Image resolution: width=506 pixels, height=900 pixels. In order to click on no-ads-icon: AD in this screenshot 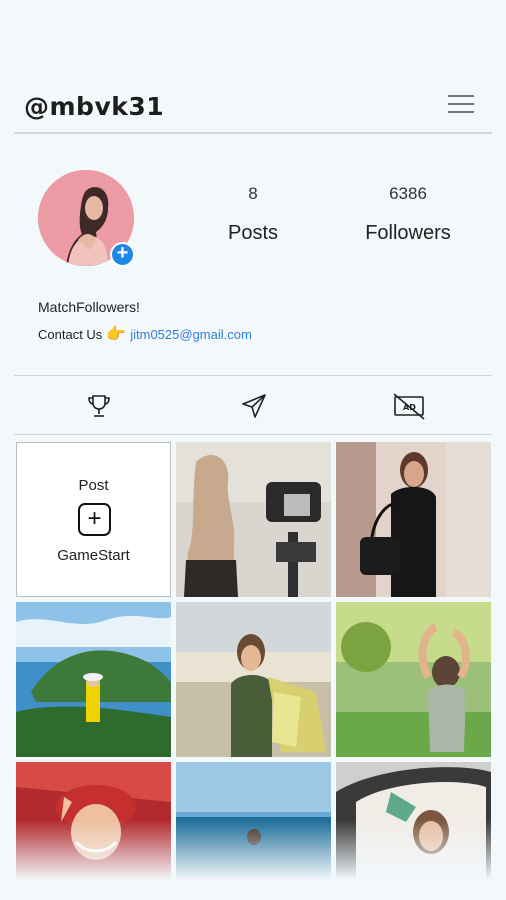, I will do `click(408, 406)`.